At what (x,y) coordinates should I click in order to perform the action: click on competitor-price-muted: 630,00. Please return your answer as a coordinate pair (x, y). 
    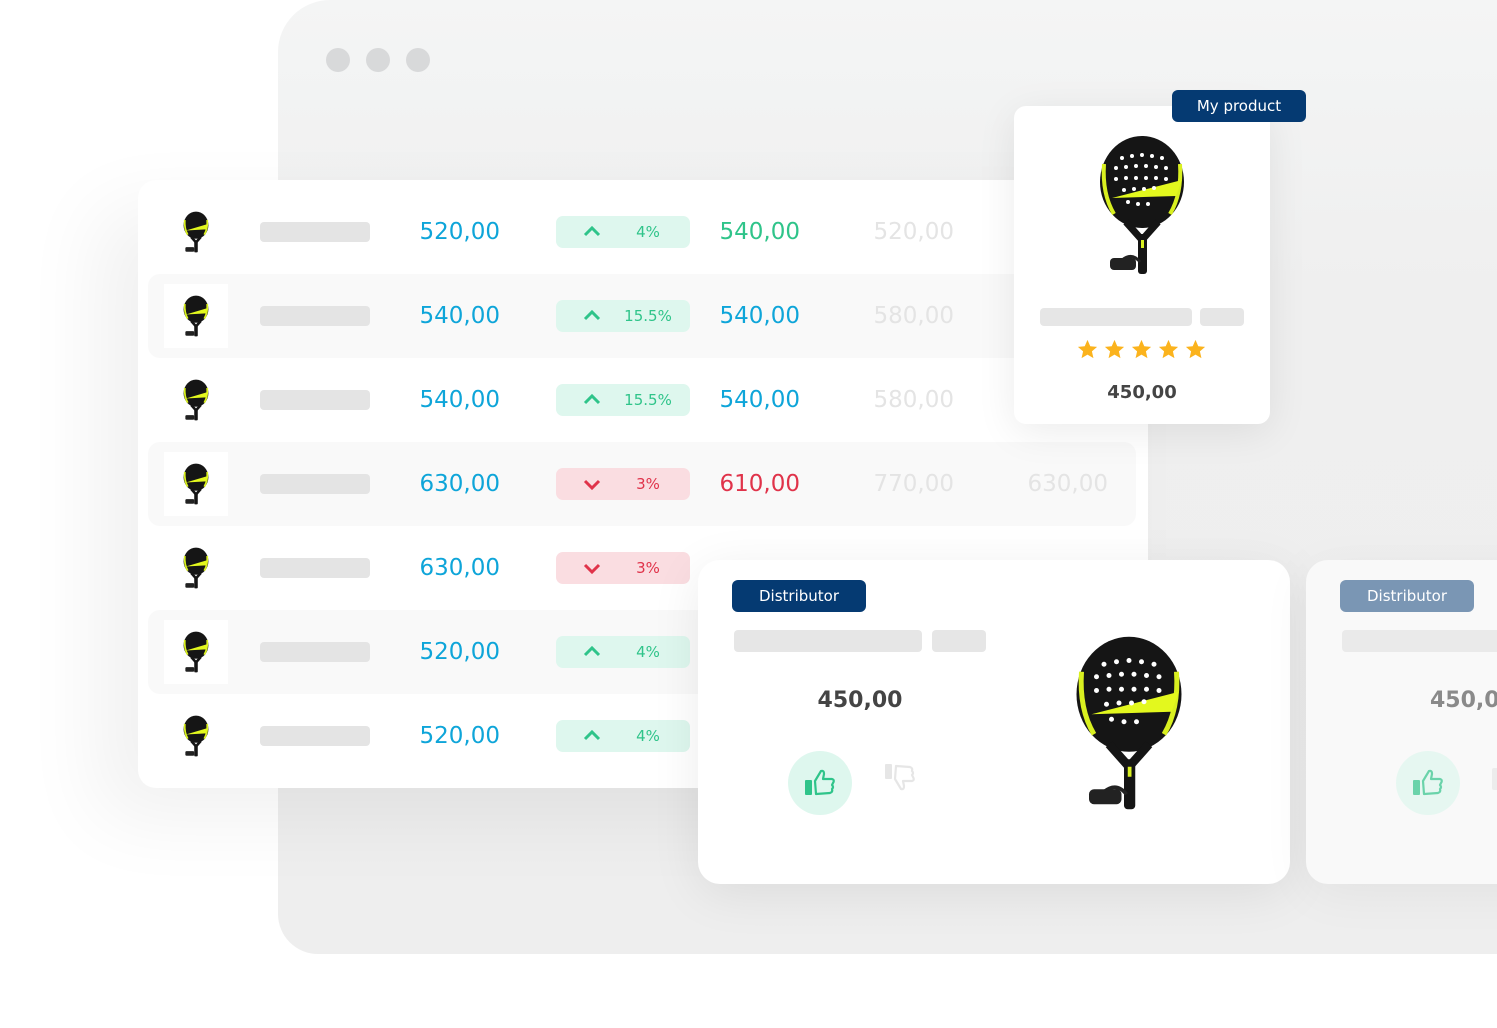
    Looking at the image, I should click on (1067, 484).